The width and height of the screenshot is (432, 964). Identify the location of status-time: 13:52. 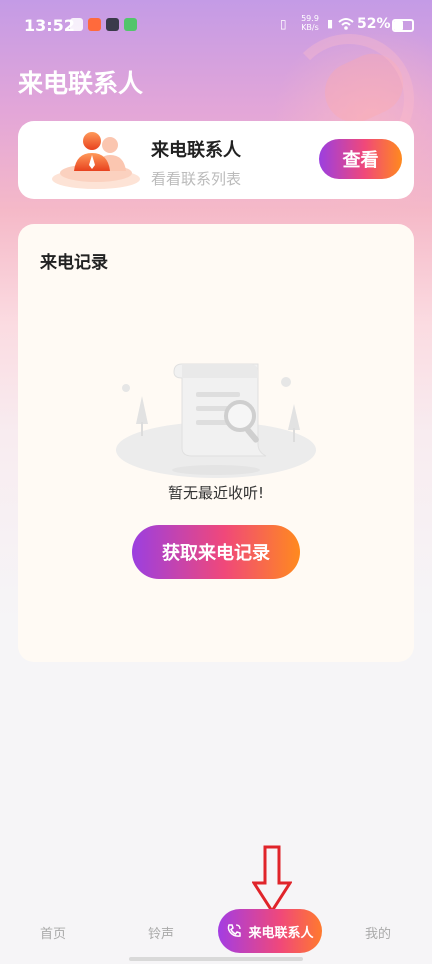
(49, 25).